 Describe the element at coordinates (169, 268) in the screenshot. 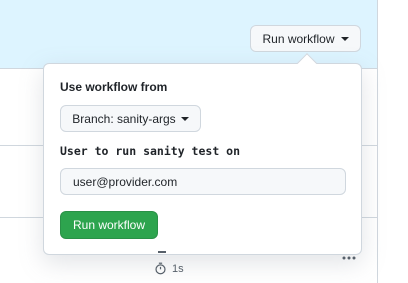

I see `run-duration: 1s` at that location.